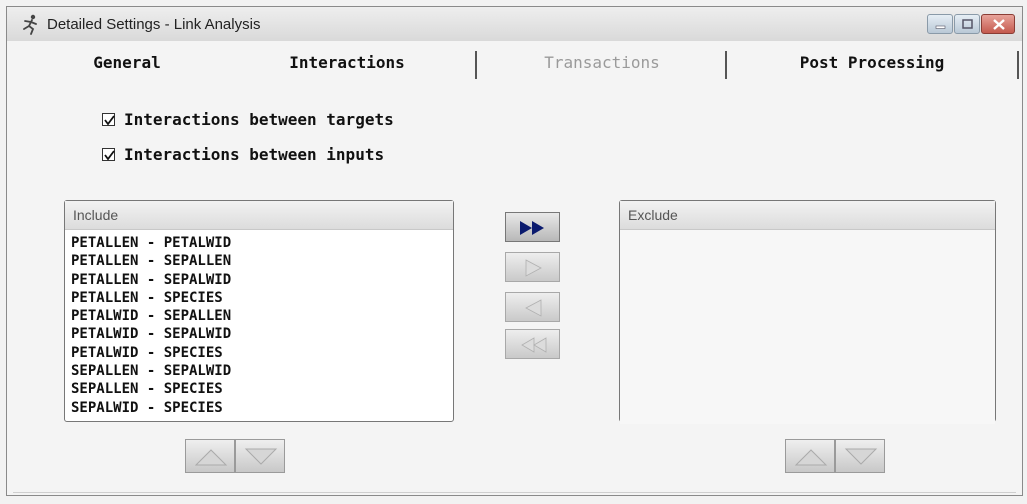 The width and height of the screenshot is (1027, 504). I want to click on move-right-button, so click(532, 267).